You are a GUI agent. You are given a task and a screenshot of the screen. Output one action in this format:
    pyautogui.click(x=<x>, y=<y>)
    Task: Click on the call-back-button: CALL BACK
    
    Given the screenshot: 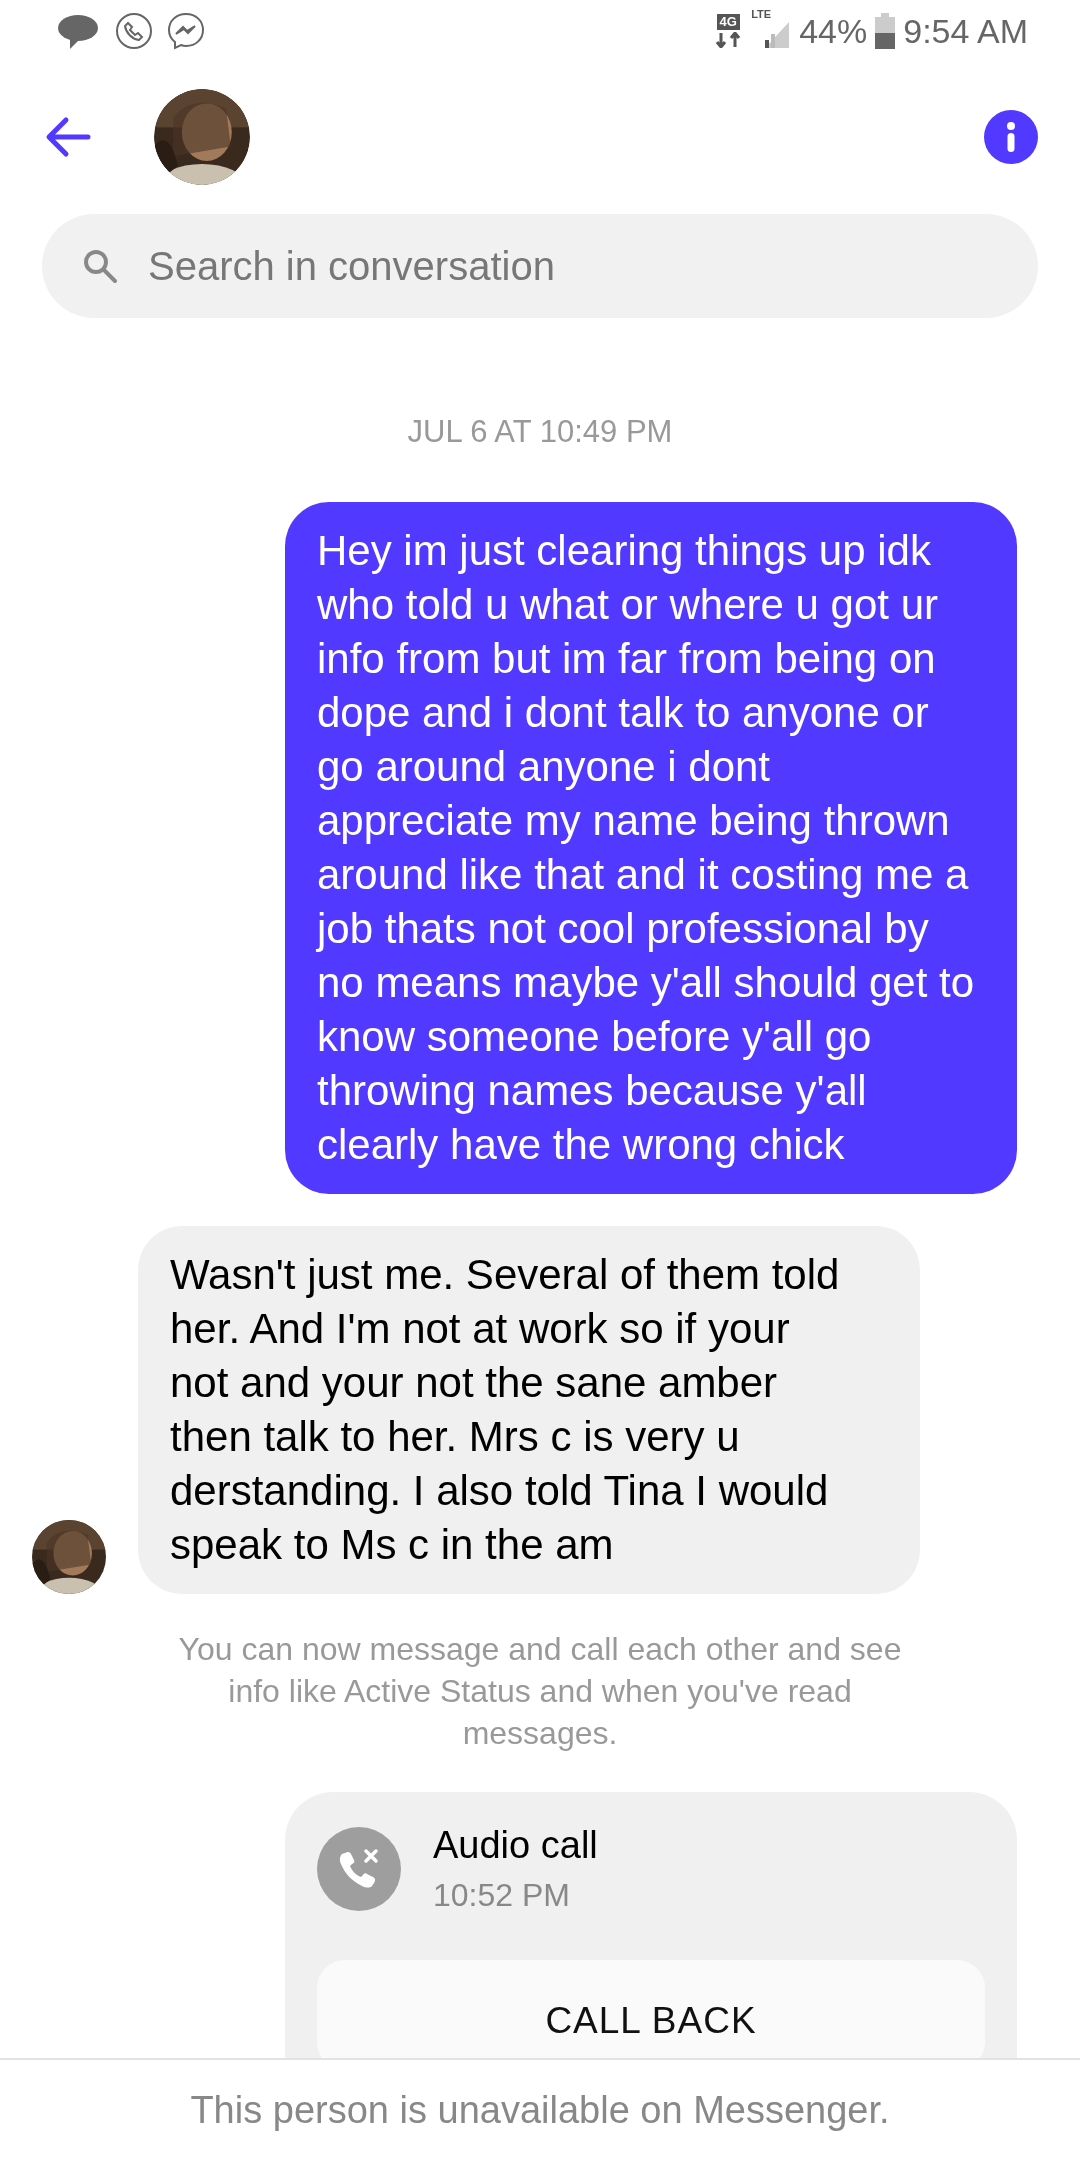 What is the action you would take?
    pyautogui.click(x=651, y=2009)
    